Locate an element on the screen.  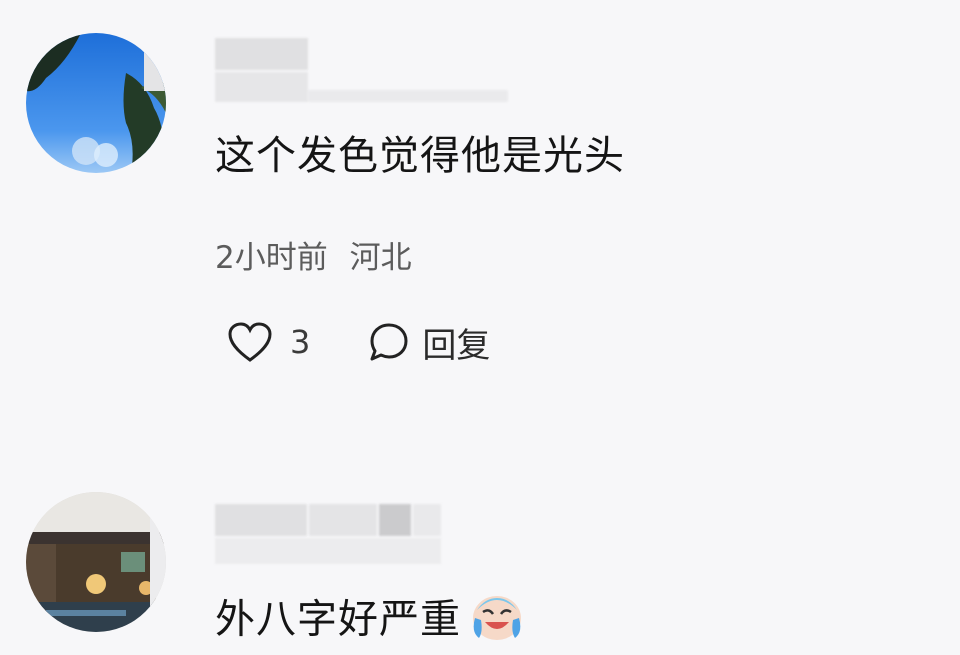
heart-icon is located at coordinates (250, 342).